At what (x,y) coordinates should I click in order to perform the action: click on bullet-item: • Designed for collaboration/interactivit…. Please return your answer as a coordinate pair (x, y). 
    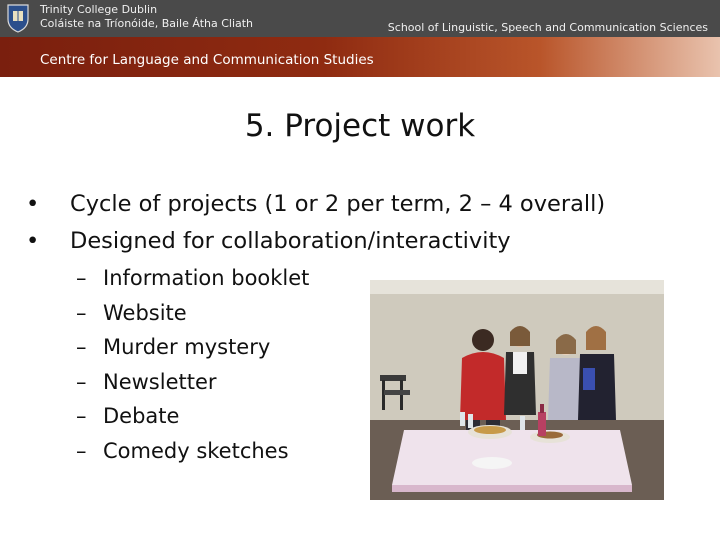
    Looking at the image, I should click on (315, 243).